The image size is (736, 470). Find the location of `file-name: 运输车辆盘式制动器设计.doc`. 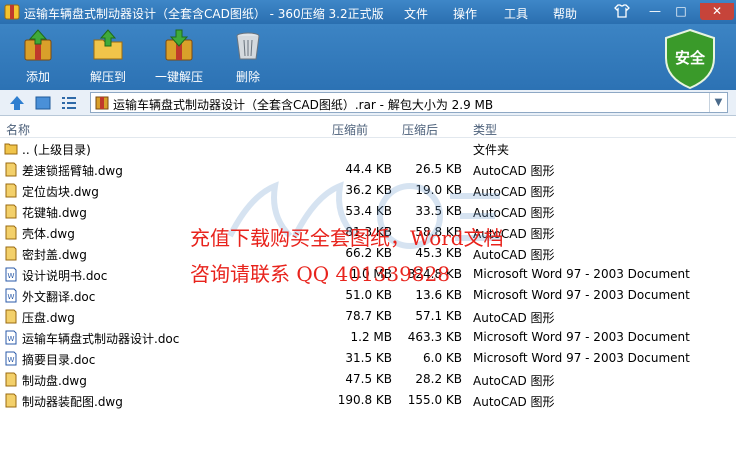

file-name: 运输车辆盘式制动器设计.doc is located at coordinates (101, 339).